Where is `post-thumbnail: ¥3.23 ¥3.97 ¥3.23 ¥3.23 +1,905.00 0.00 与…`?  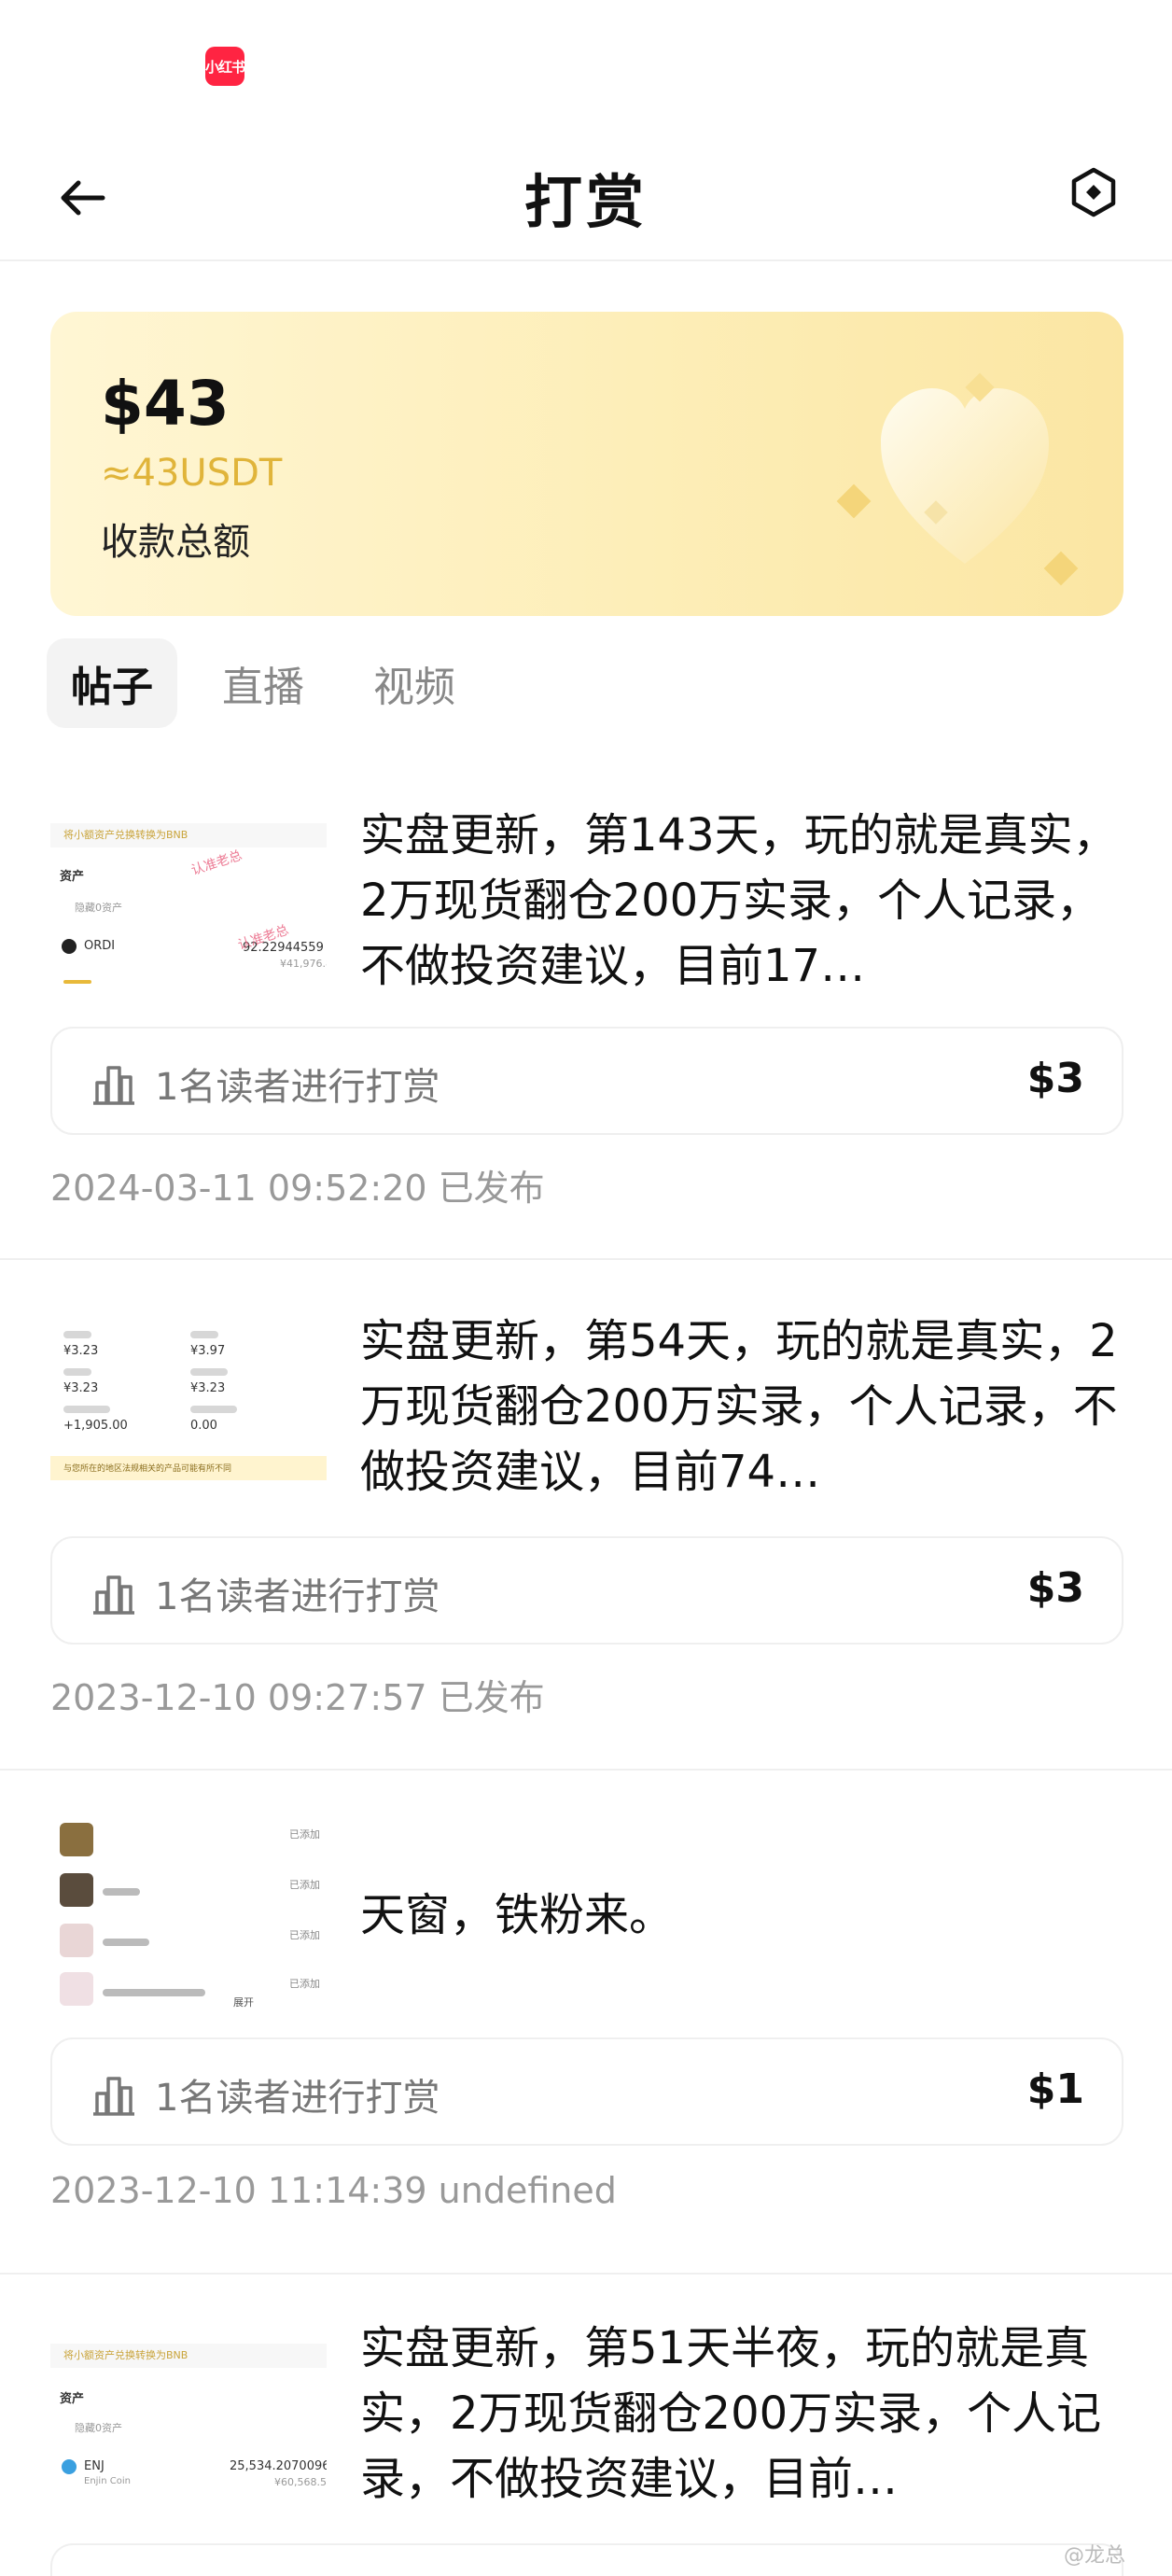 post-thumbnail: ¥3.23 ¥3.97 ¥3.23 ¥3.23 +1,905.00 0.00 与… is located at coordinates (188, 1407).